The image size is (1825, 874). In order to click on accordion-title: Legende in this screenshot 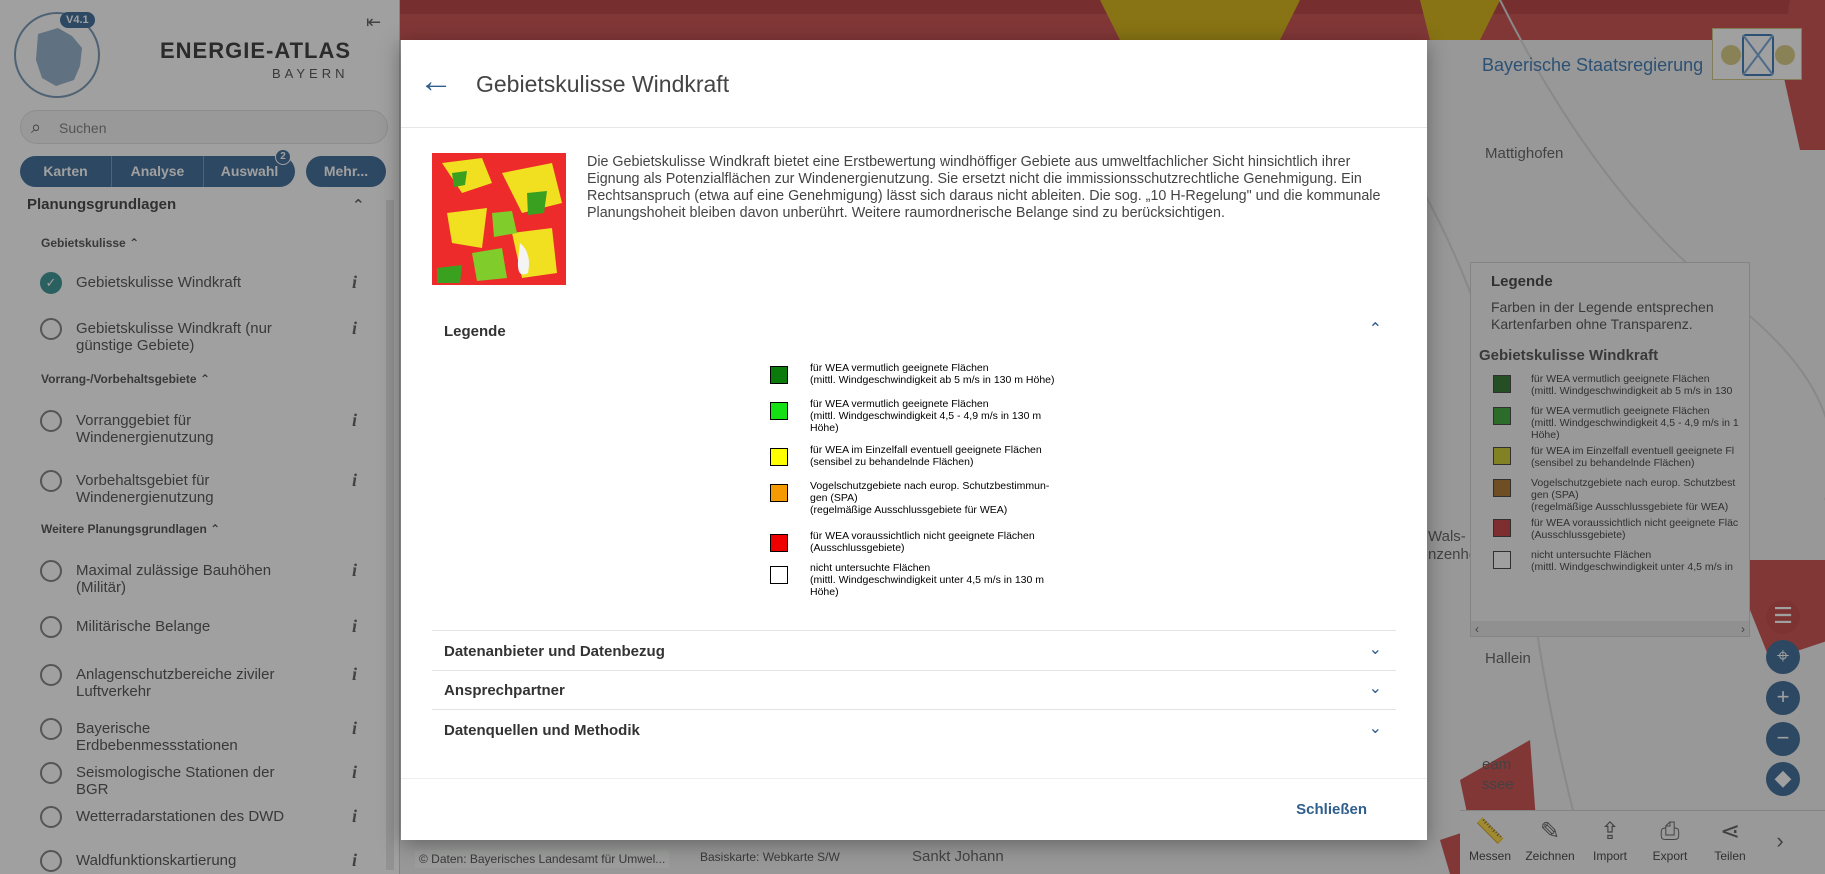, I will do `click(475, 331)`.